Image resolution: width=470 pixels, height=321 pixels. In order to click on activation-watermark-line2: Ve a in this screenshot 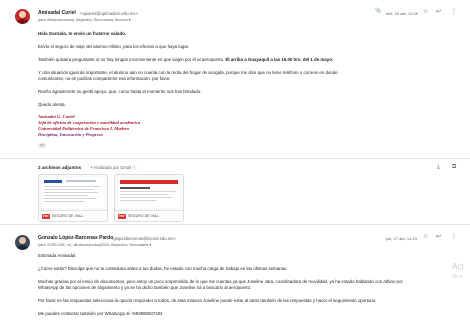, I will do `click(457, 277)`.